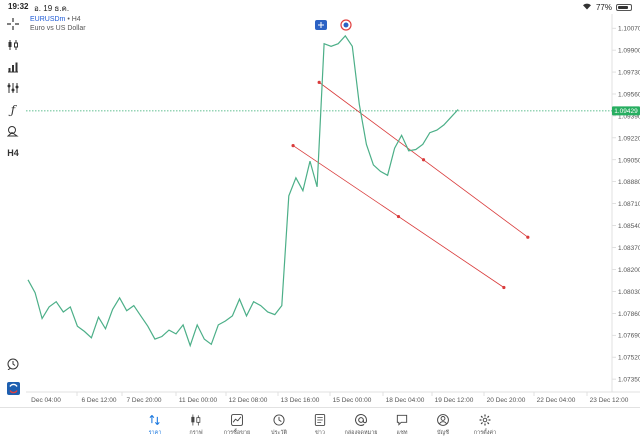  I want to click on nav-item-history: ประวัติ, so click(279, 427).